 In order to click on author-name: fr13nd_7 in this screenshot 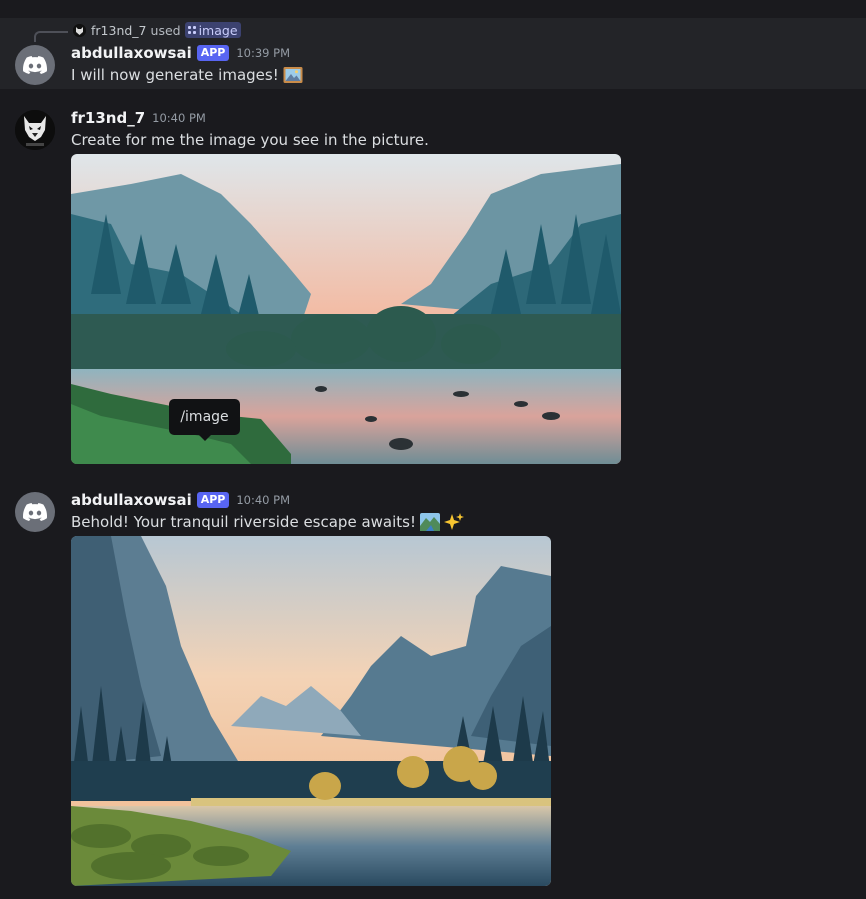, I will do `click(108, 118)`.